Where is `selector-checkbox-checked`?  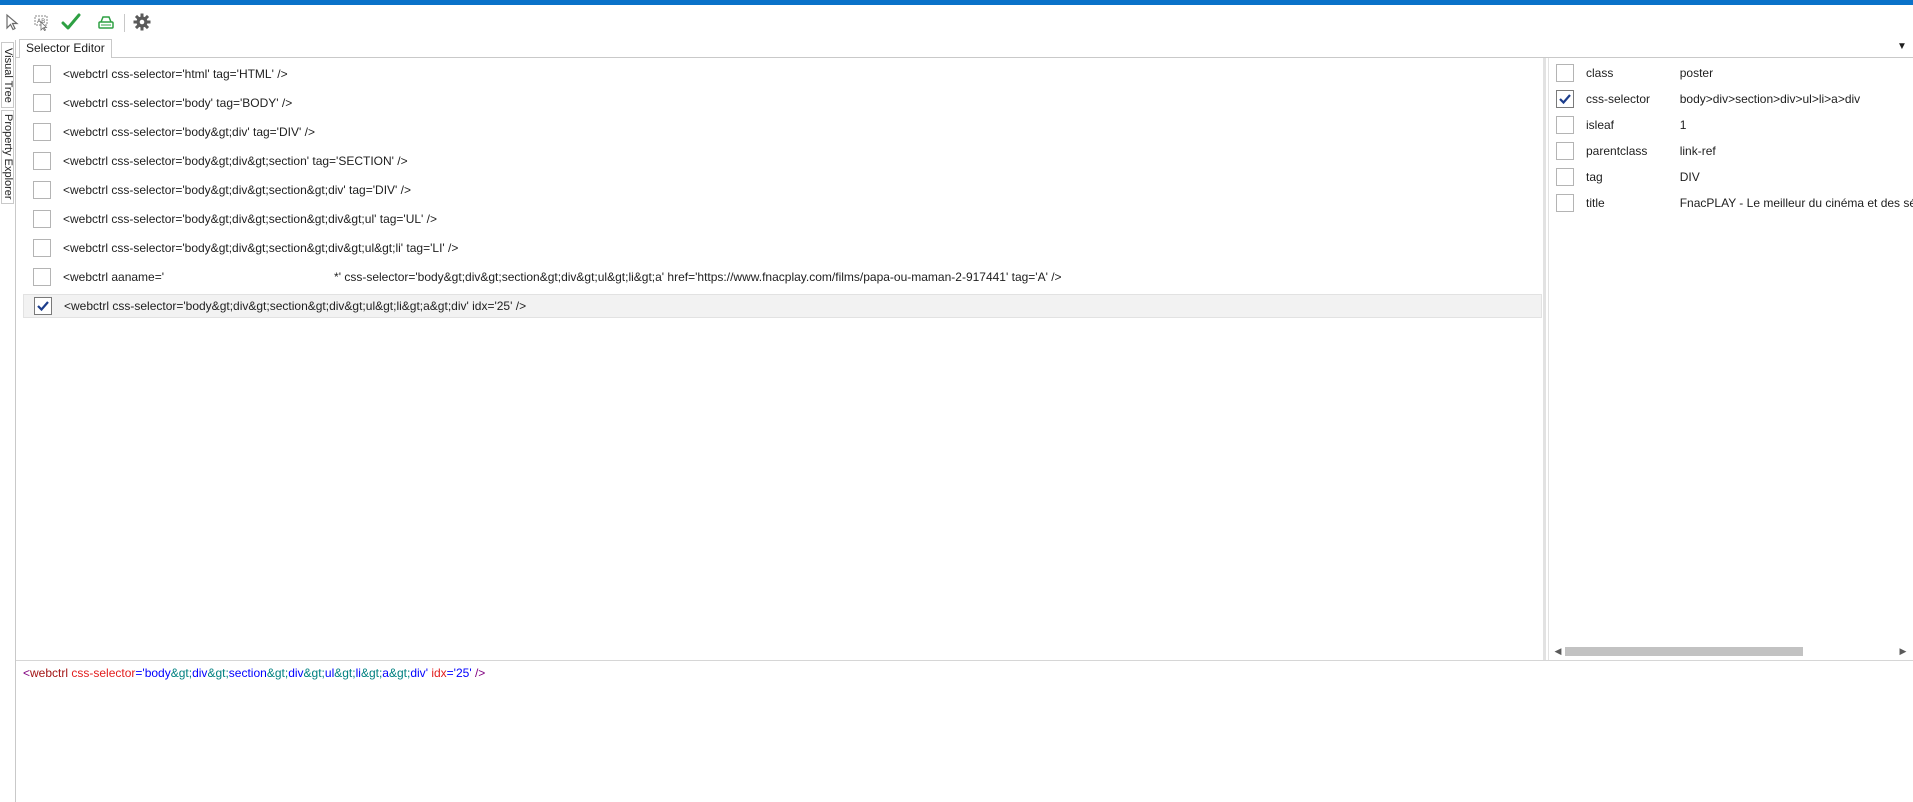 selector-checkbox-checked is located at coordinates (43, 306).